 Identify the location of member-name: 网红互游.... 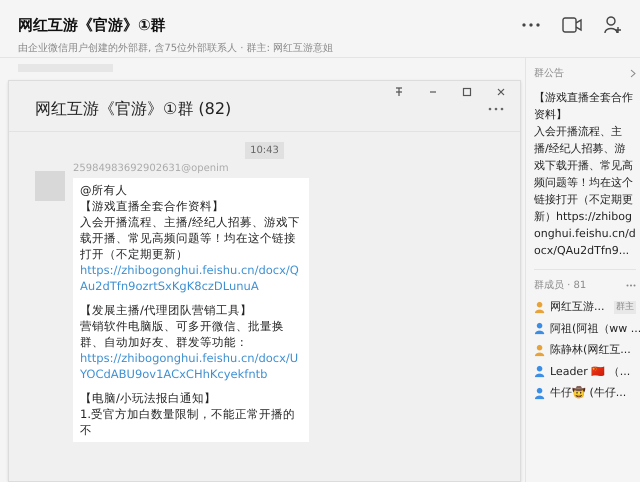
(577, 307).